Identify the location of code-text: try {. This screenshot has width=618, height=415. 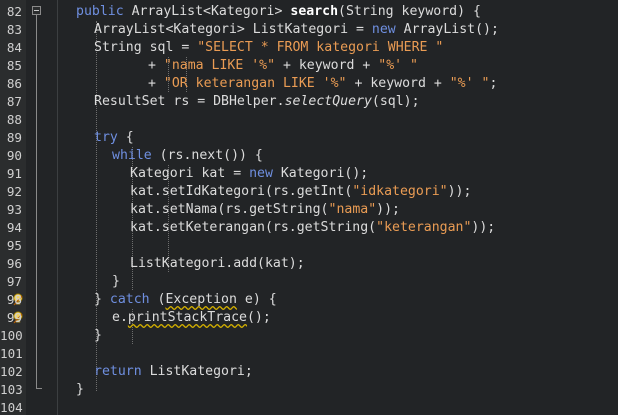
(114, 138).